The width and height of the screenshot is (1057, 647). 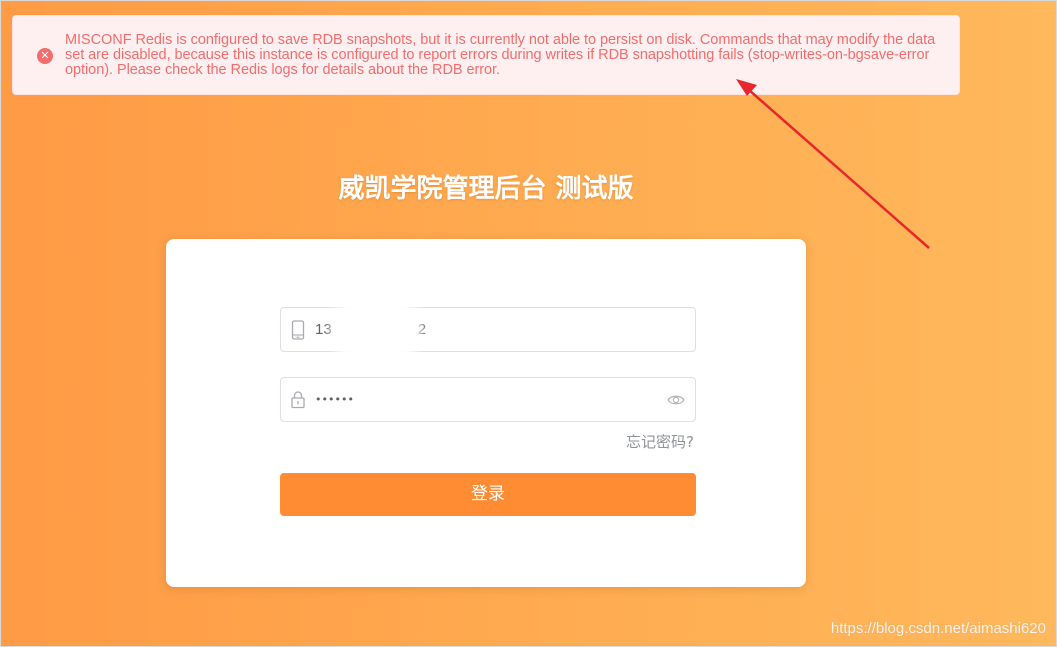 What do you see at coordinates (488, 330) in the screenshot?
I see `phone-input: 13 2` at bounding box center [488, 330].